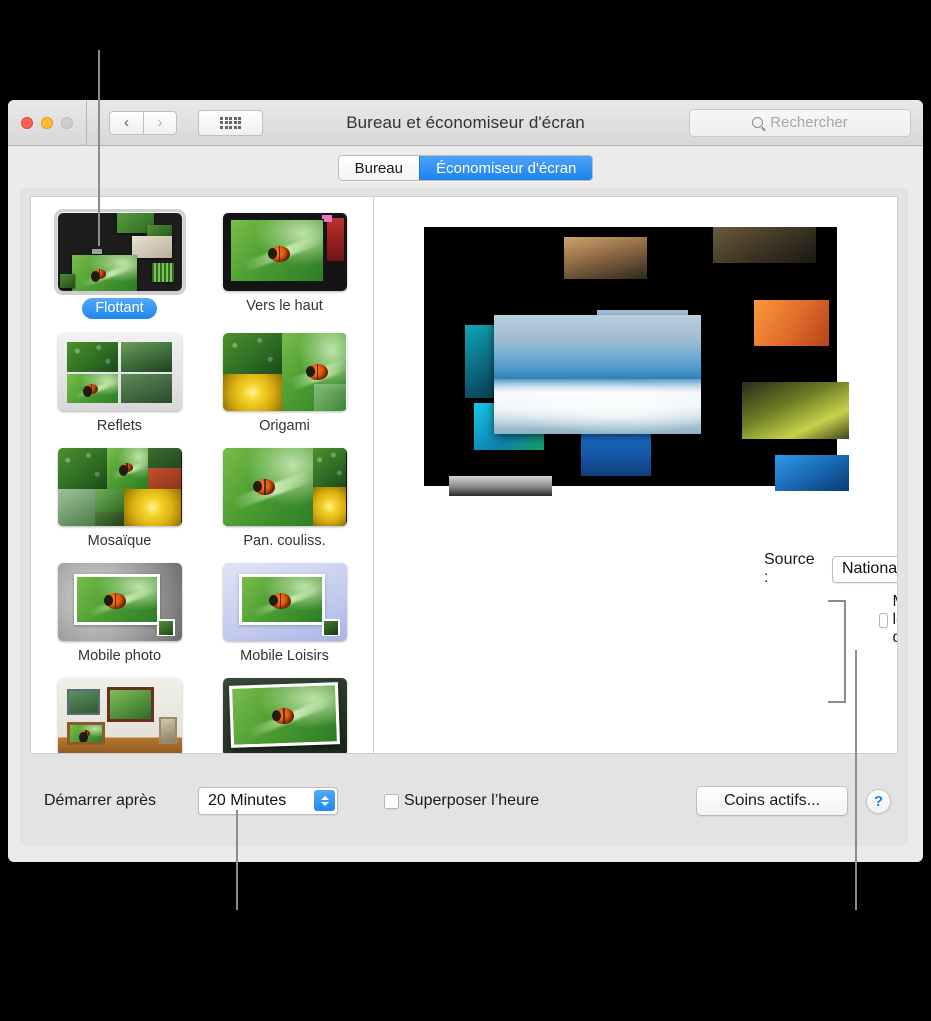 This screenshot has width=931, height=1021. What do you see at coordinates (27, 122) in the screenshot?
I see `close-button` at bounding box center [27, 122].